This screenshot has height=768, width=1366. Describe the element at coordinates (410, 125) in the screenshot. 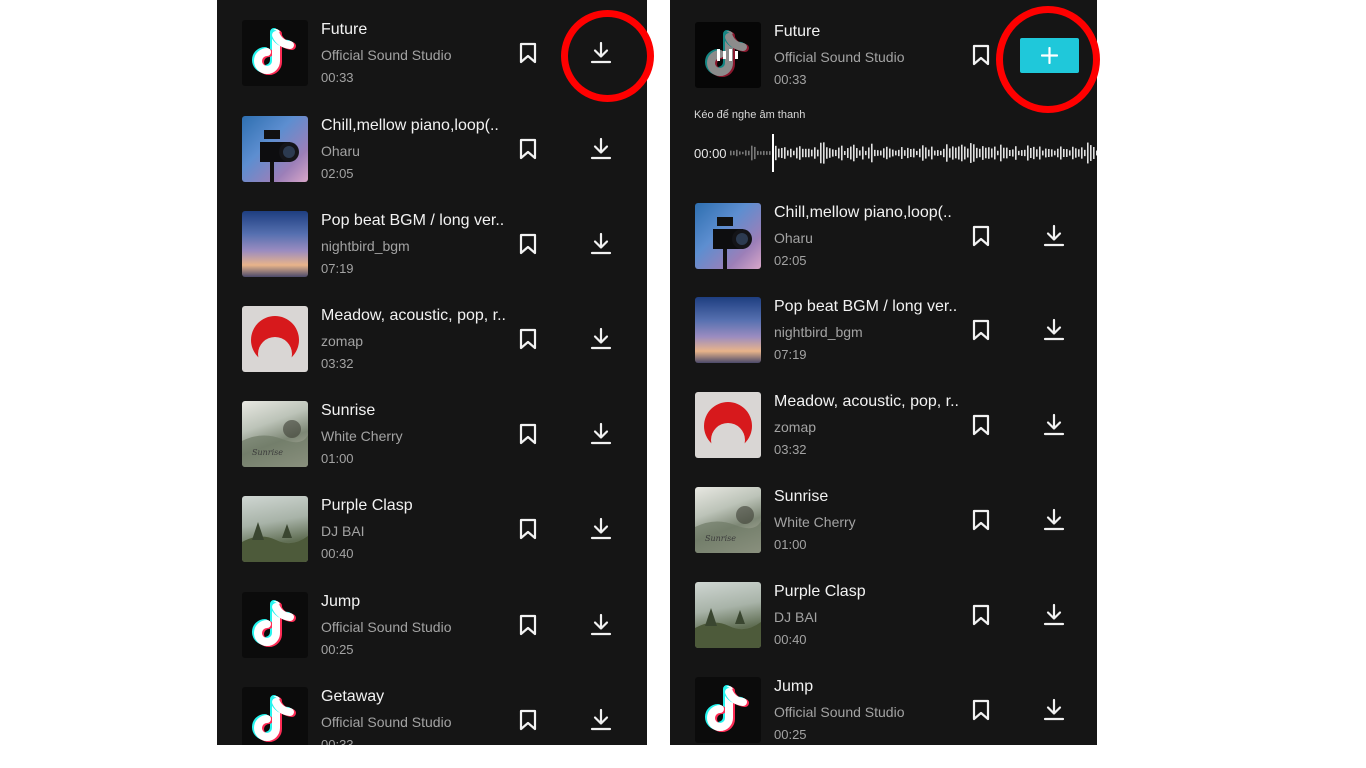

I see `track-title: Chill,mellow piano,loop(..` at that location.